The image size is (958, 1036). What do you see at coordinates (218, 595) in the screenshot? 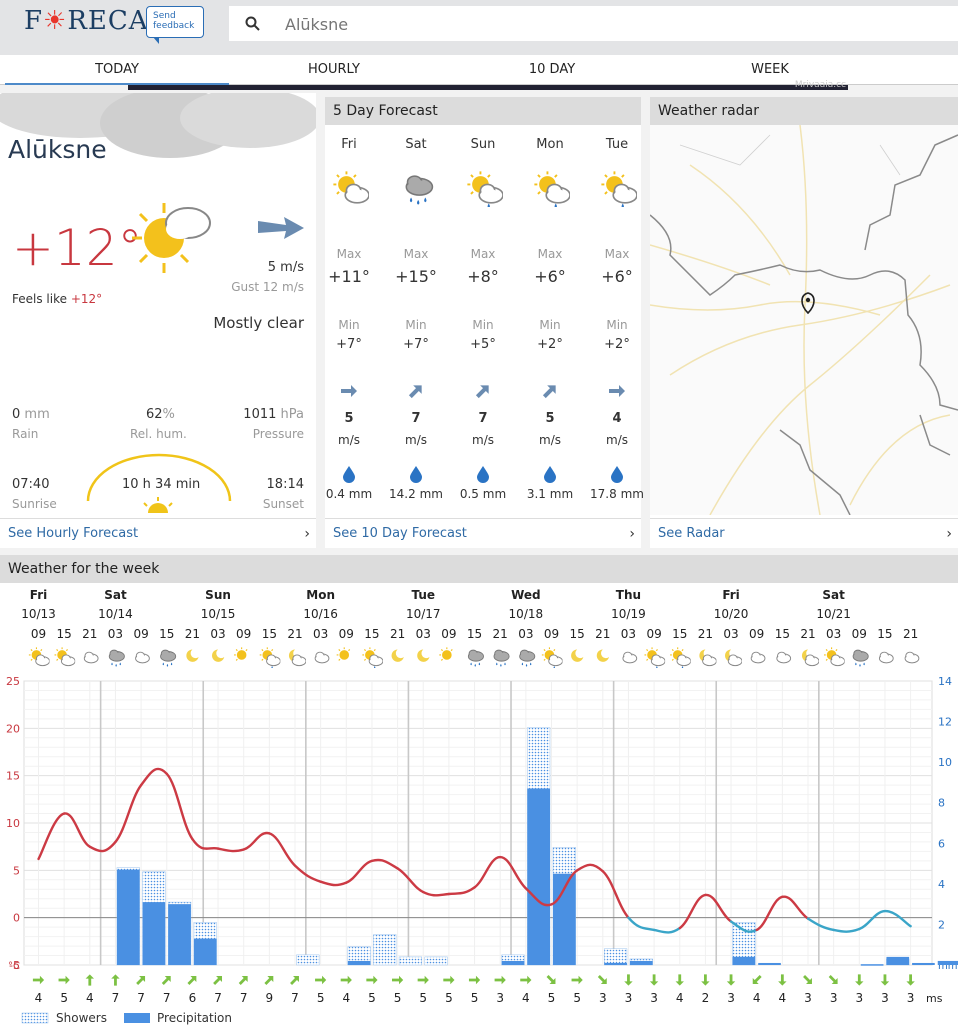
I see `week-day-name: Sun` at bounding box center [218, 595].